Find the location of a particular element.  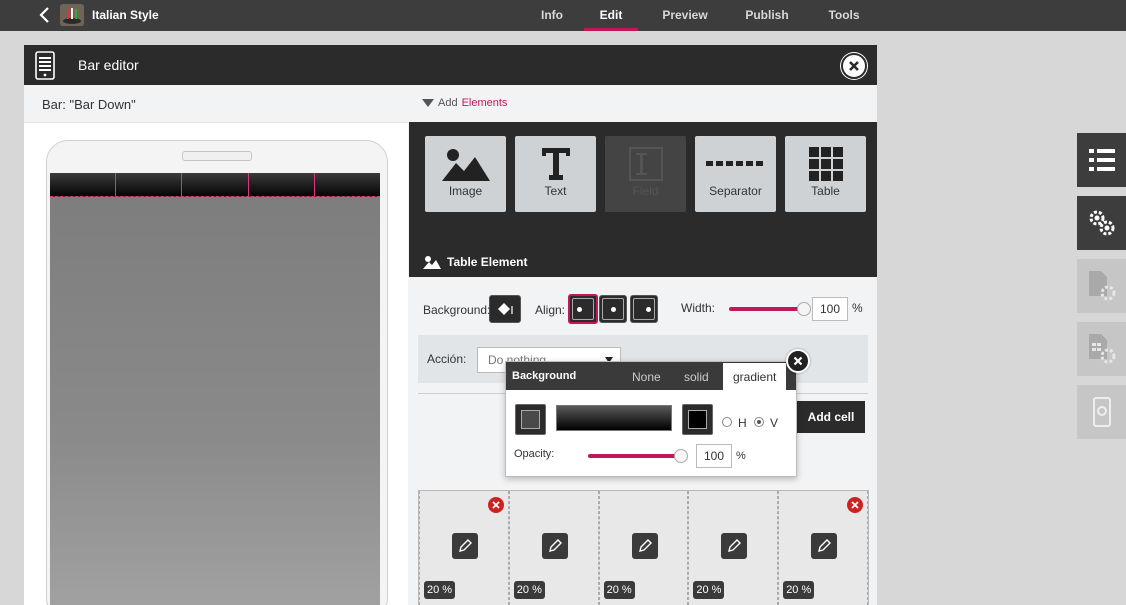

sidebar-table-settings-button is located at coordinates (1101, 349).